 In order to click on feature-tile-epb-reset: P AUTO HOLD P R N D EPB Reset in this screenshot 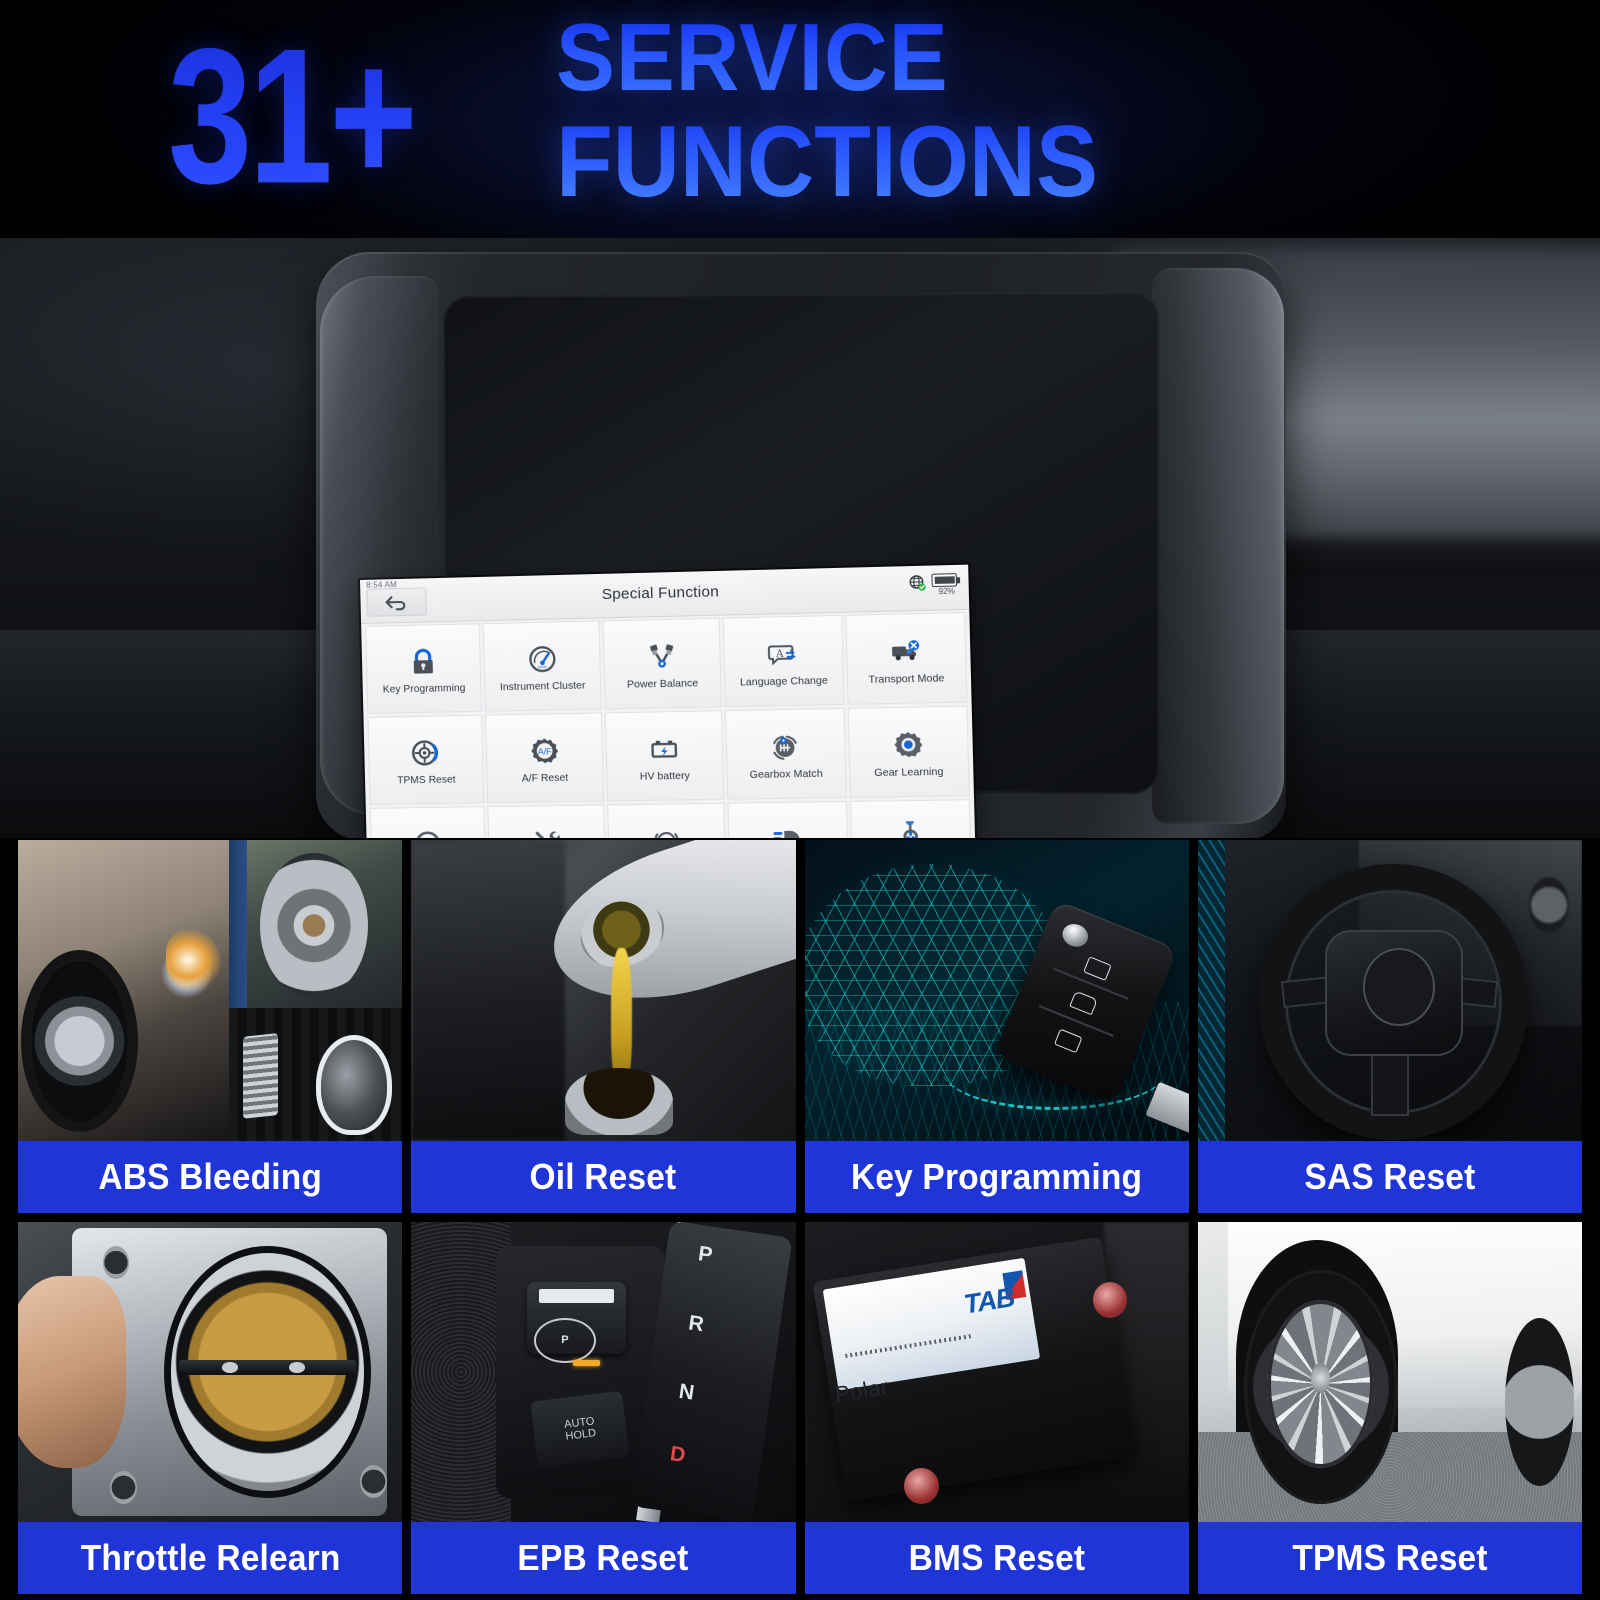, I will do `click(603, 1407)`.